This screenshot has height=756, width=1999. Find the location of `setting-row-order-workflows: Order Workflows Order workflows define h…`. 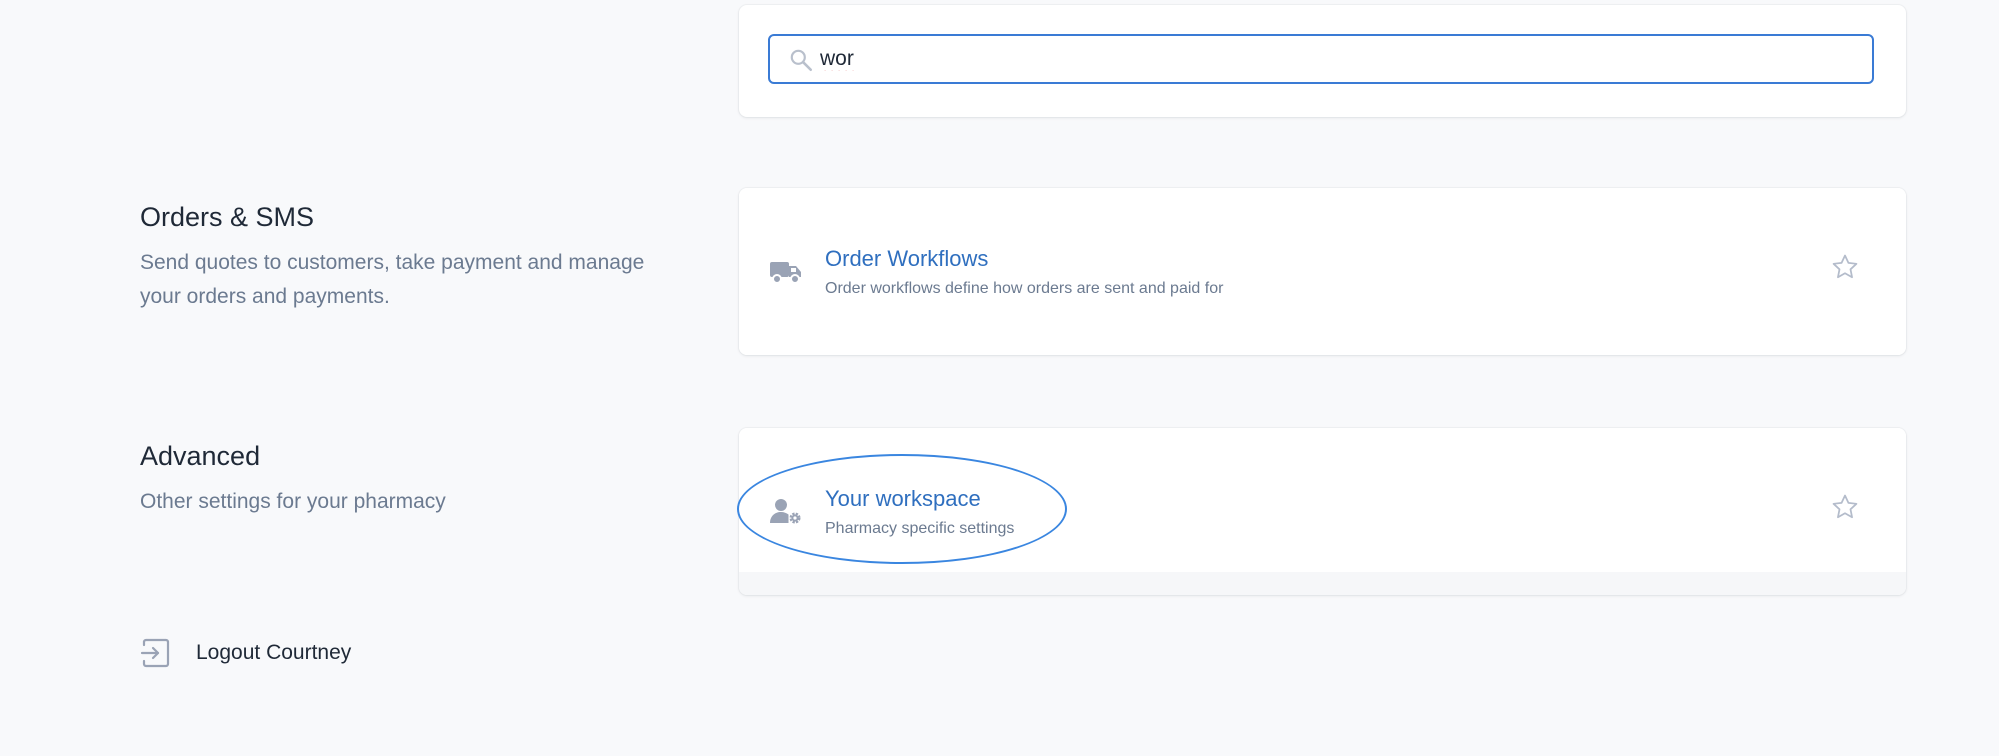

setting-row-order-workflows: Order Workflows Order workflows define h… is located at coordinates (1322, 271).